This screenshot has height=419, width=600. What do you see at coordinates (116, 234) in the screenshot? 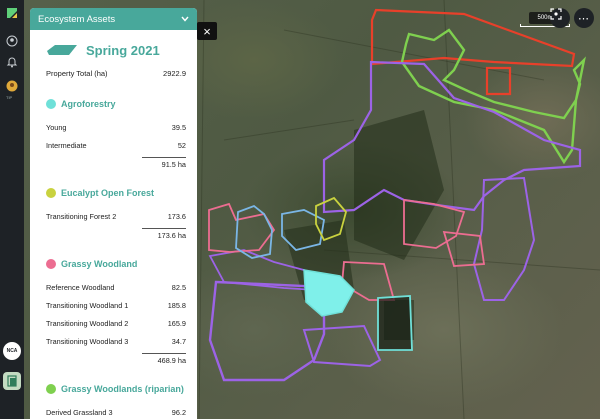
I see `section-subtotal: 173.6 ha` at bounding box center [116, 234].